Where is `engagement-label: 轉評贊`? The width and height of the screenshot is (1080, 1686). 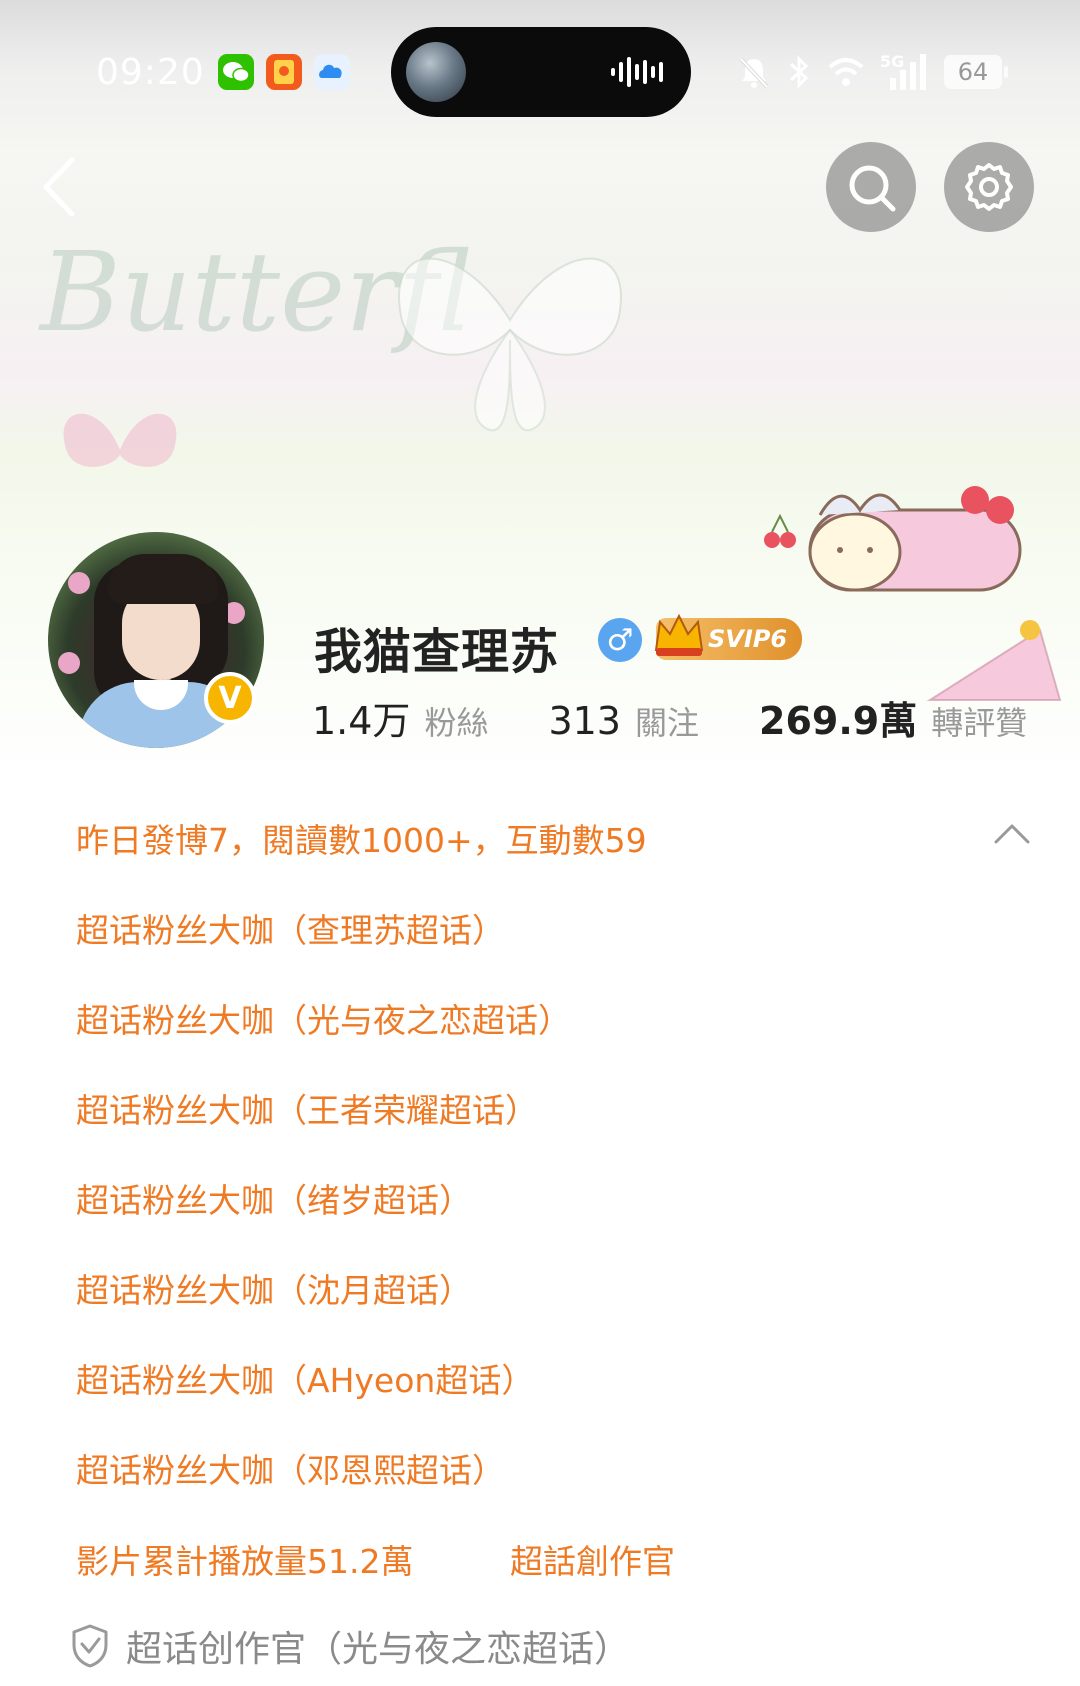 engagement-label: 轉評贊 is located at coordinates (979, 723).